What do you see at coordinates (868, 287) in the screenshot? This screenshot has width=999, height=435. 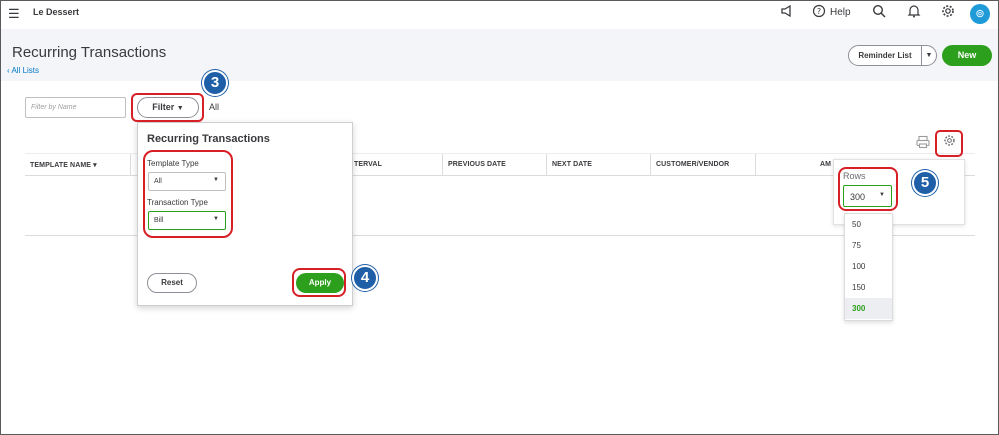 I see `rows-option-150: 150` at bounding box center [868, 287].